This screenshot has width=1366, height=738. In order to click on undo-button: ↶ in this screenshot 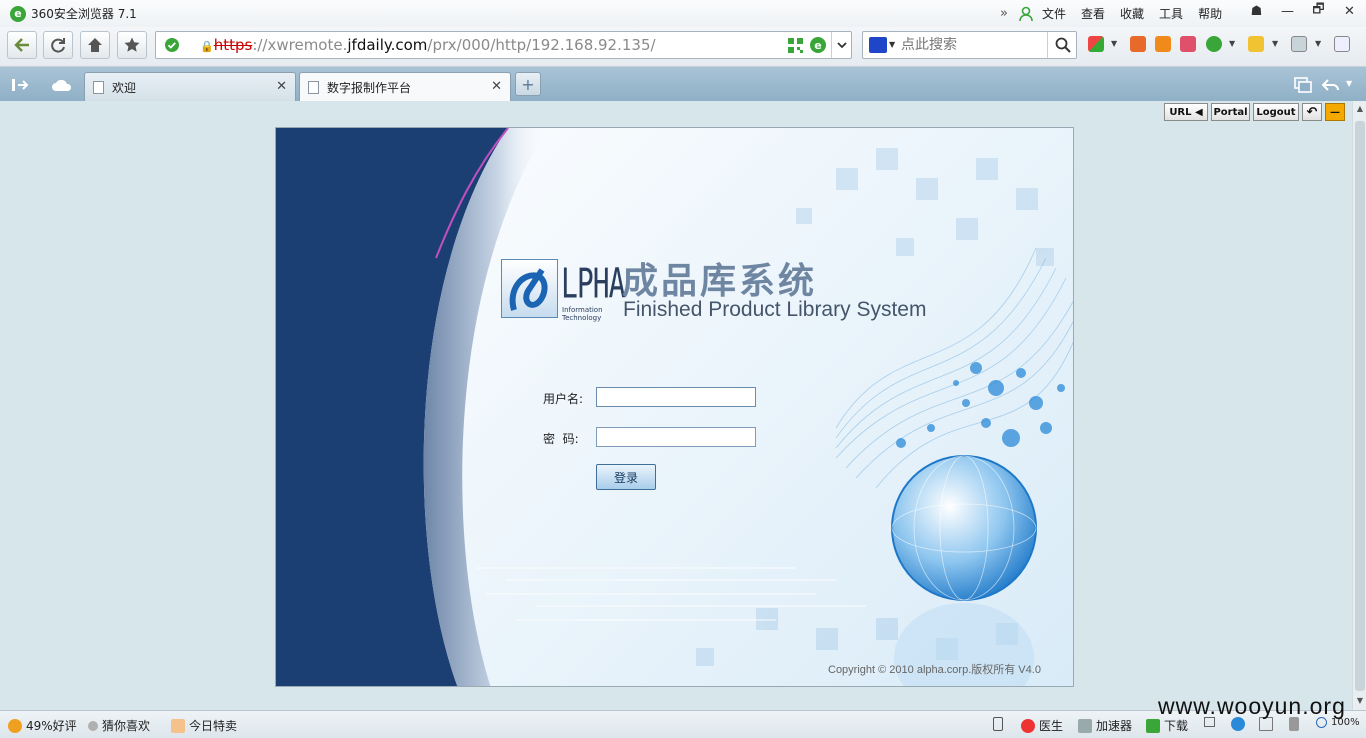, I will do `click(1312, 112)`.